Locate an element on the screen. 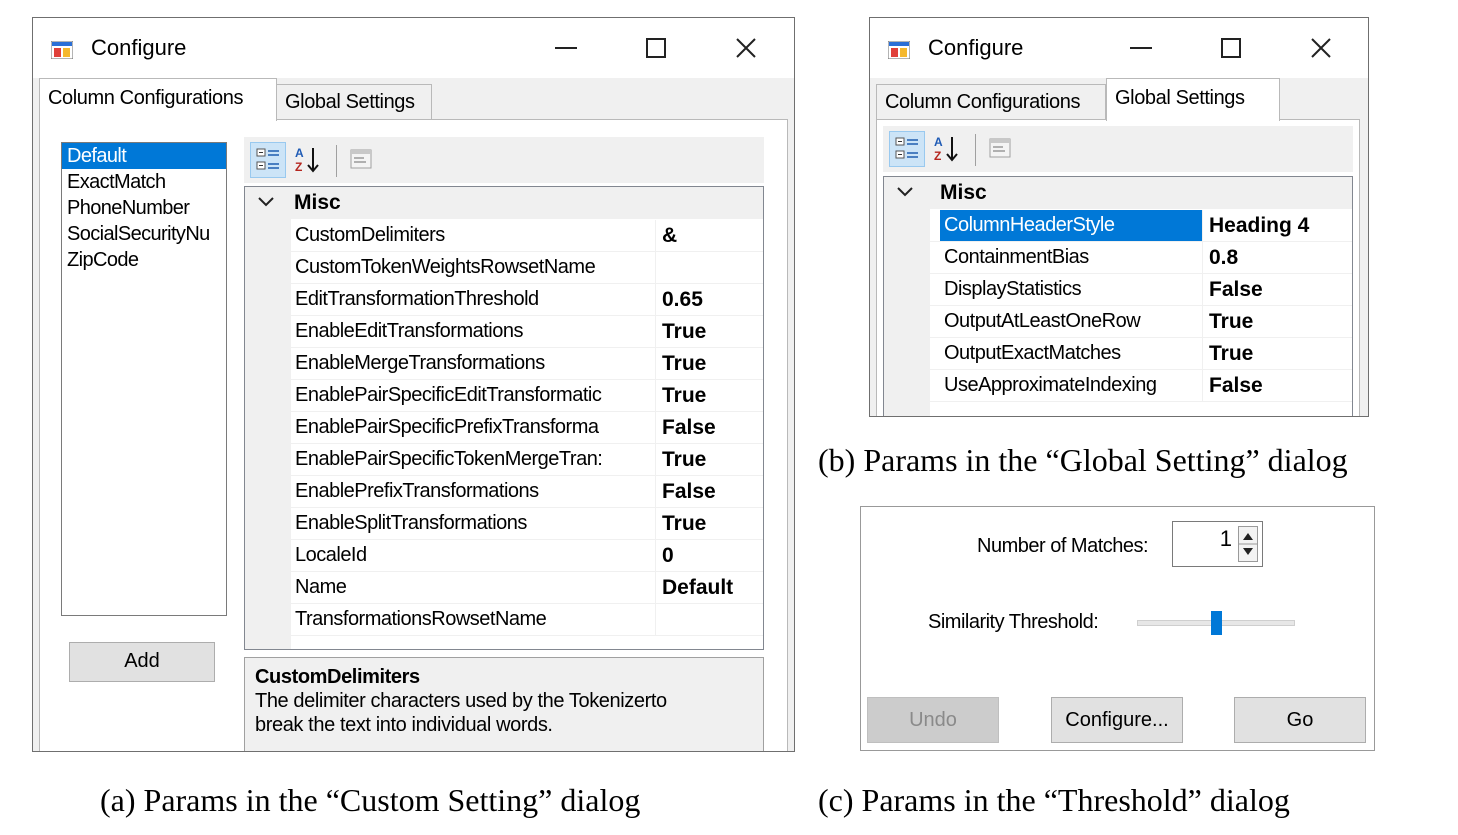 The width and height of the screenshot is (1458, 835). property-row: ColumnHeaderStyle Heading 4 is located at coordinates (1118, 226).